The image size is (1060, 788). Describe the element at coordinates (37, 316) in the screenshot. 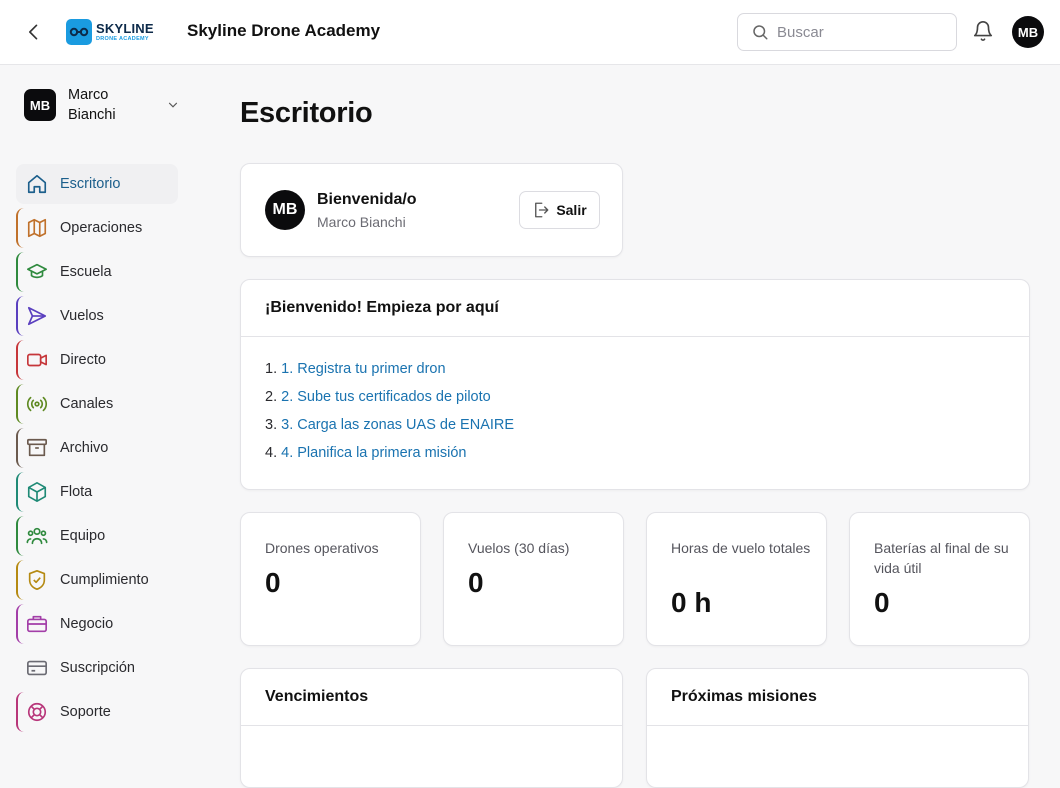

I see `send-icon` at that location.